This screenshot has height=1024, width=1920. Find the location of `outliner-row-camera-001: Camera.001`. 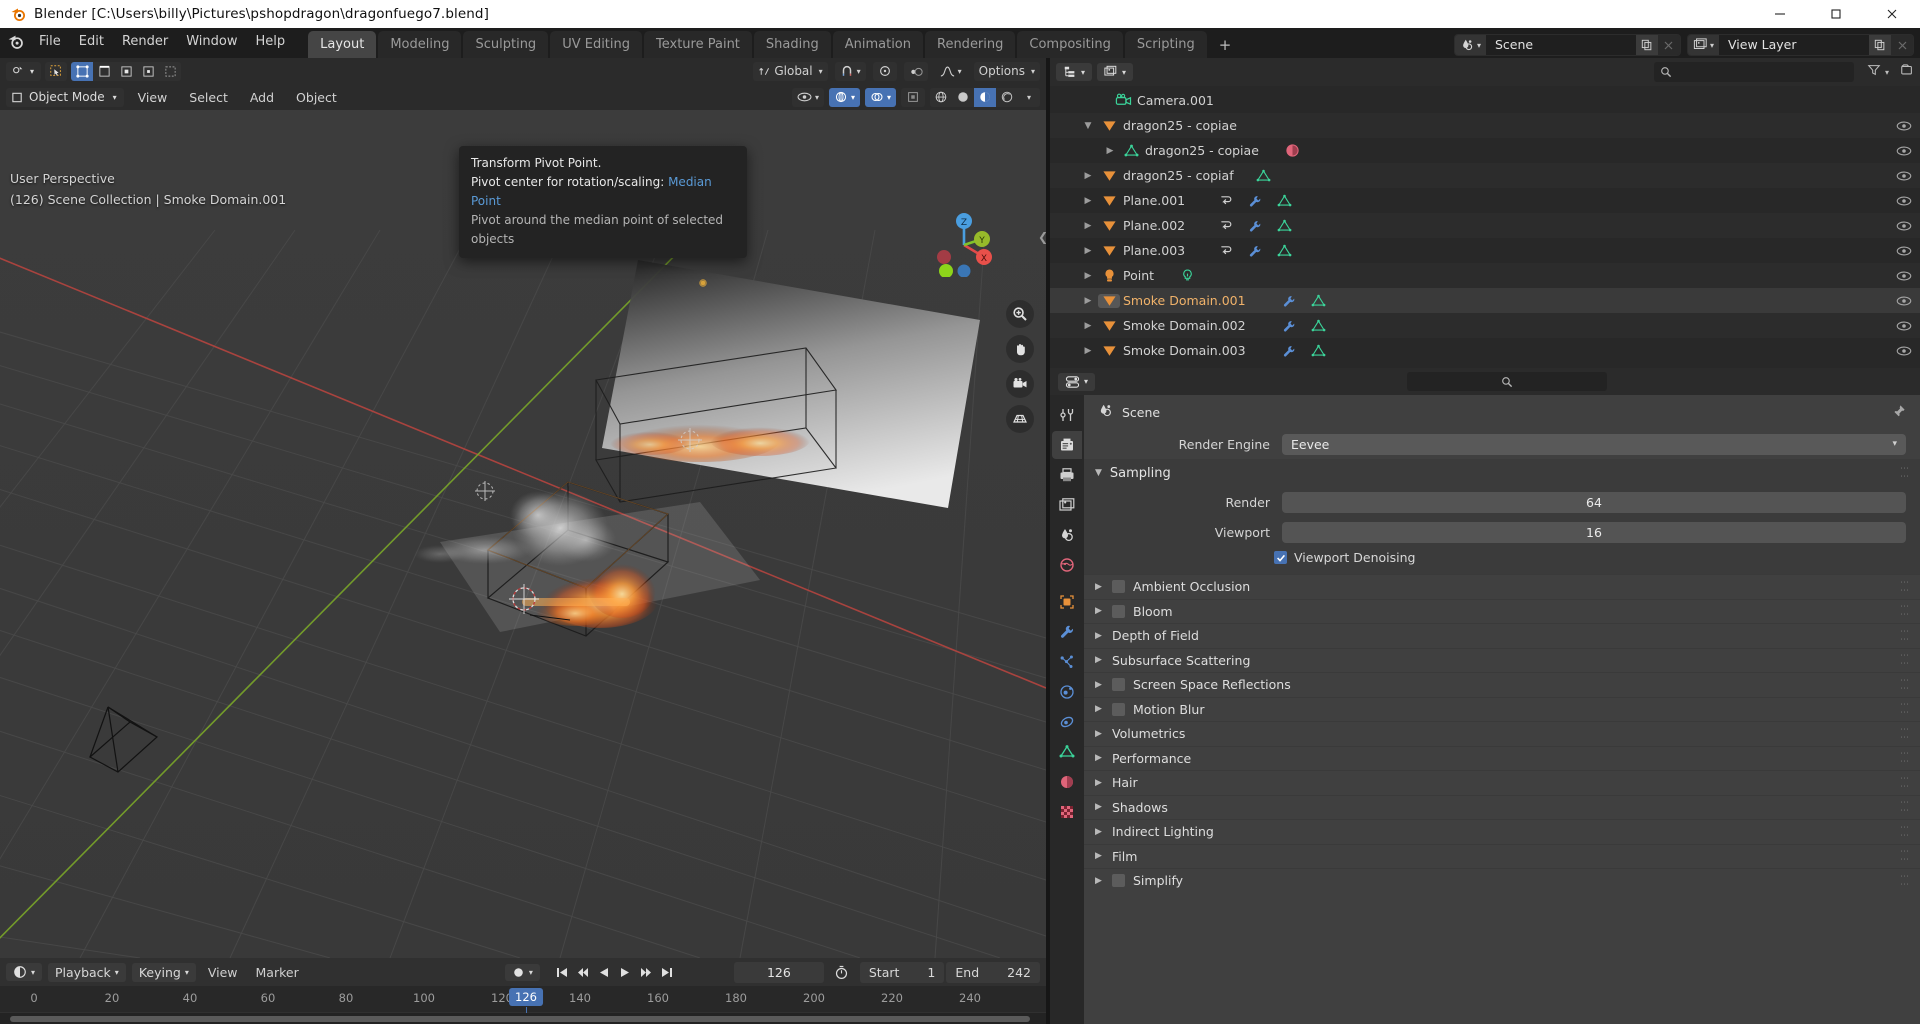

outliner-row-camera-001: Camera.001 is located at coordinates (1485, 100).